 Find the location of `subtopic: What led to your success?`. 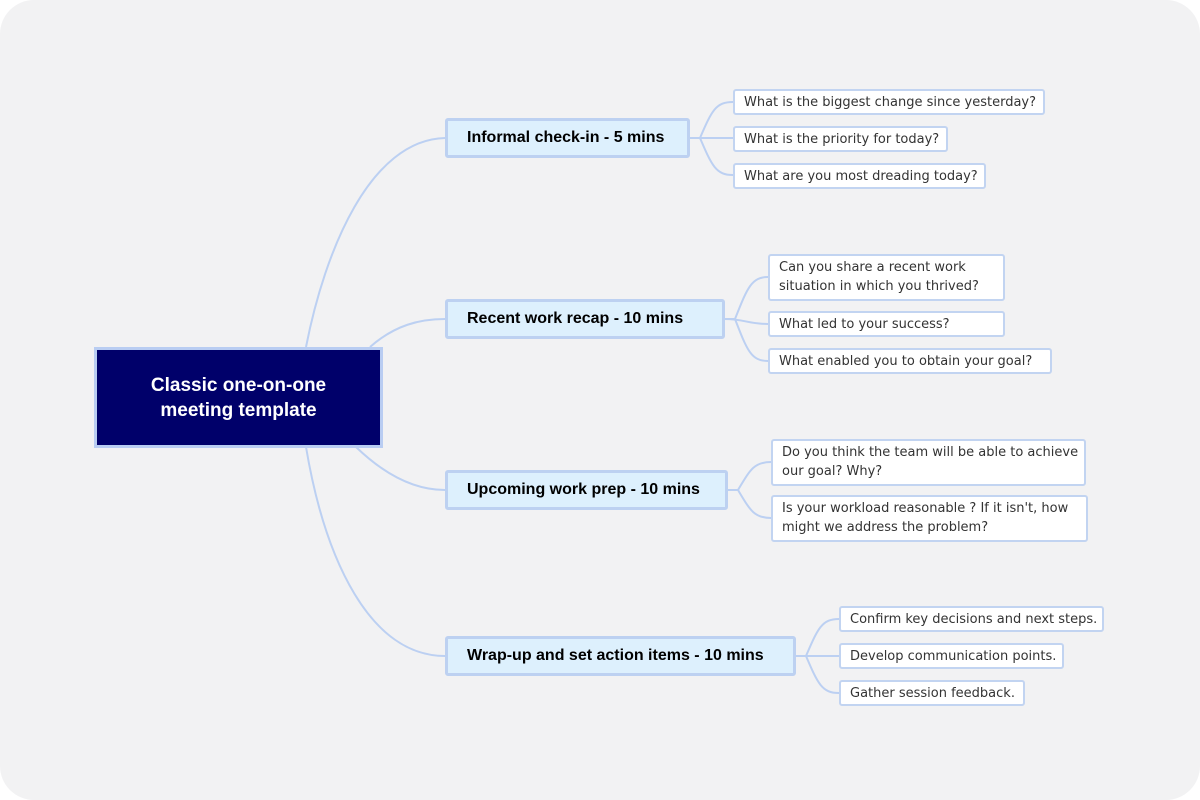

subtopic: What led to your success? is located at coordinates (886, 324).